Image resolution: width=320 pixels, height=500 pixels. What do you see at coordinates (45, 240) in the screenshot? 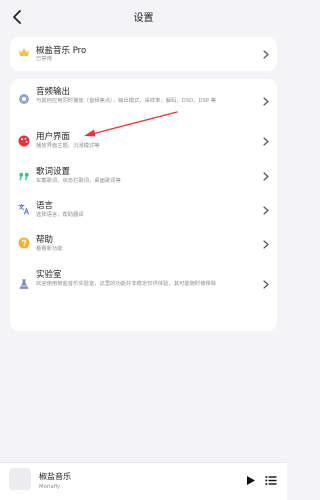
I see `settings-item-label: 帮助` at bounding box center [45, 240].